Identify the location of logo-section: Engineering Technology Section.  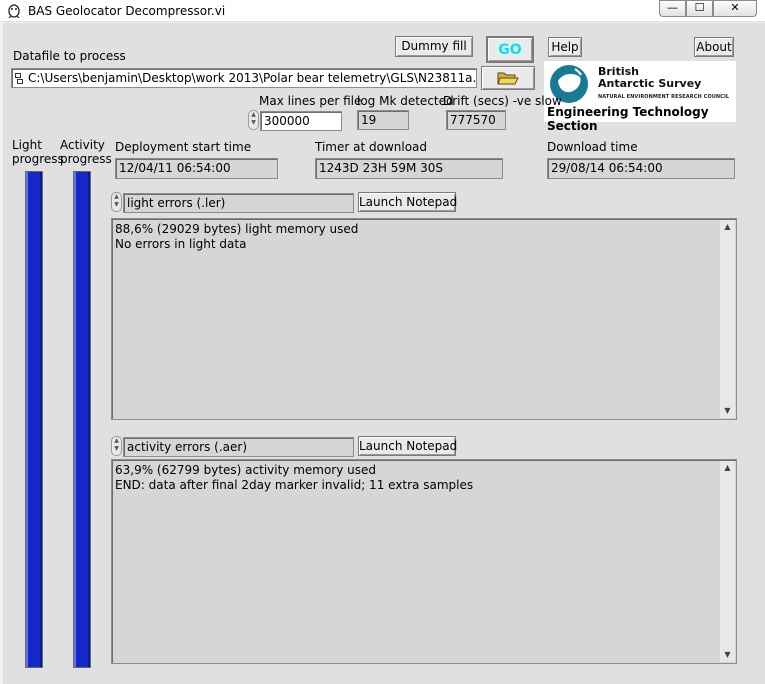
(628, 119).